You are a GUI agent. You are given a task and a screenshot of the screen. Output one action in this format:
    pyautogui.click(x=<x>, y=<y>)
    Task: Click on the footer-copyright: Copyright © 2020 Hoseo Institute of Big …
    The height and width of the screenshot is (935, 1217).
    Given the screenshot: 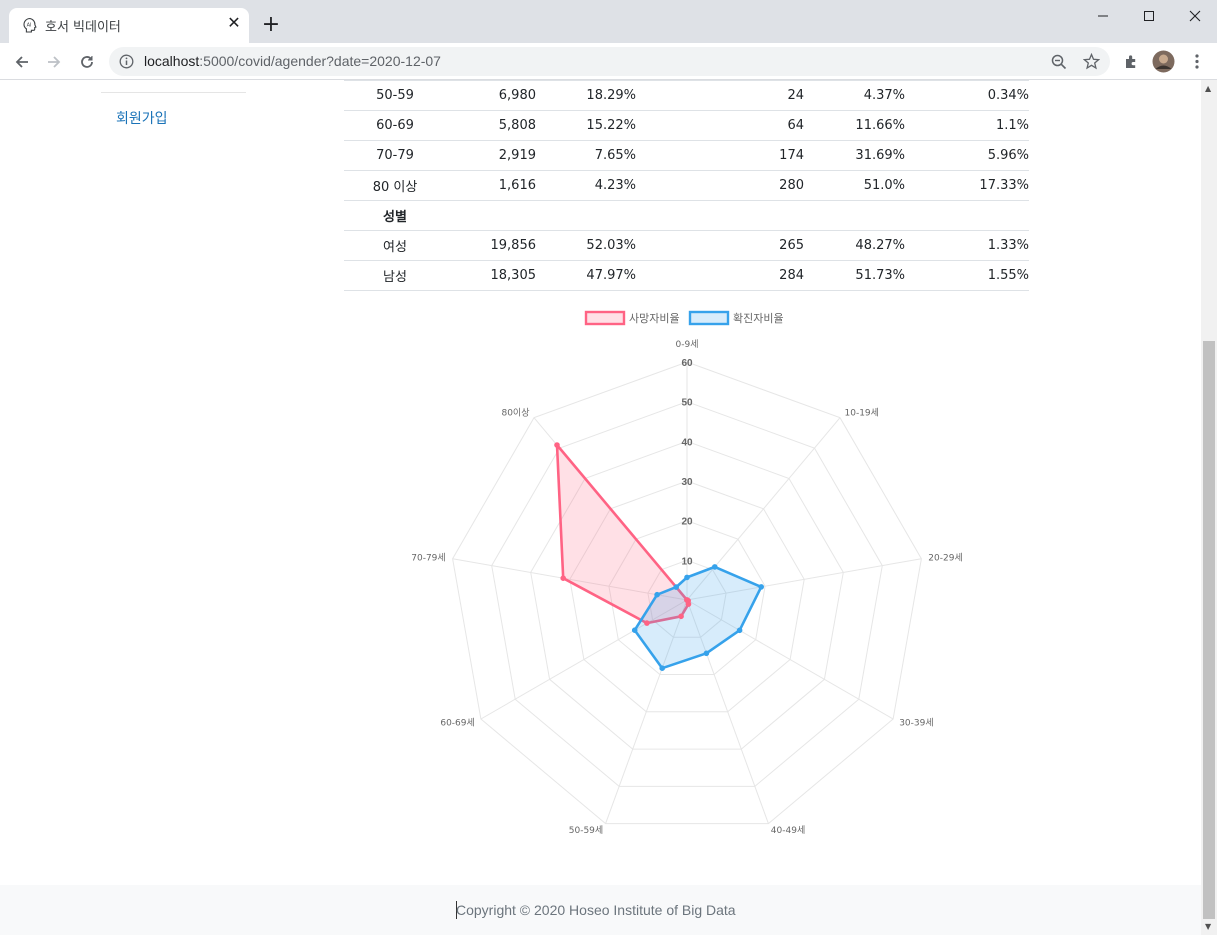 What is the action you would take?
    pyautogui.click(x=596, y=910)
    